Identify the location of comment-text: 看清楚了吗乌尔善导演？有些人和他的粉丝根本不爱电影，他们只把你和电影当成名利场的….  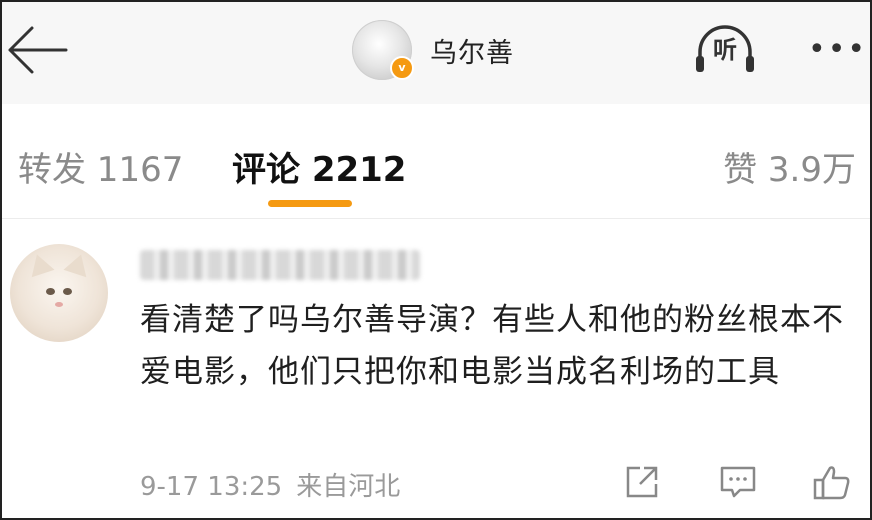
(492, 346).